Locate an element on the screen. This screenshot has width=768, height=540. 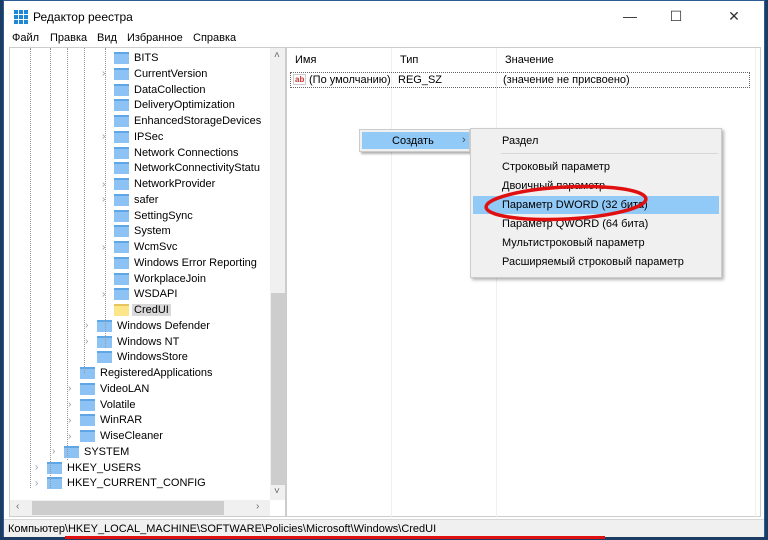
regedit-icon is located at coordinates (21, 17).